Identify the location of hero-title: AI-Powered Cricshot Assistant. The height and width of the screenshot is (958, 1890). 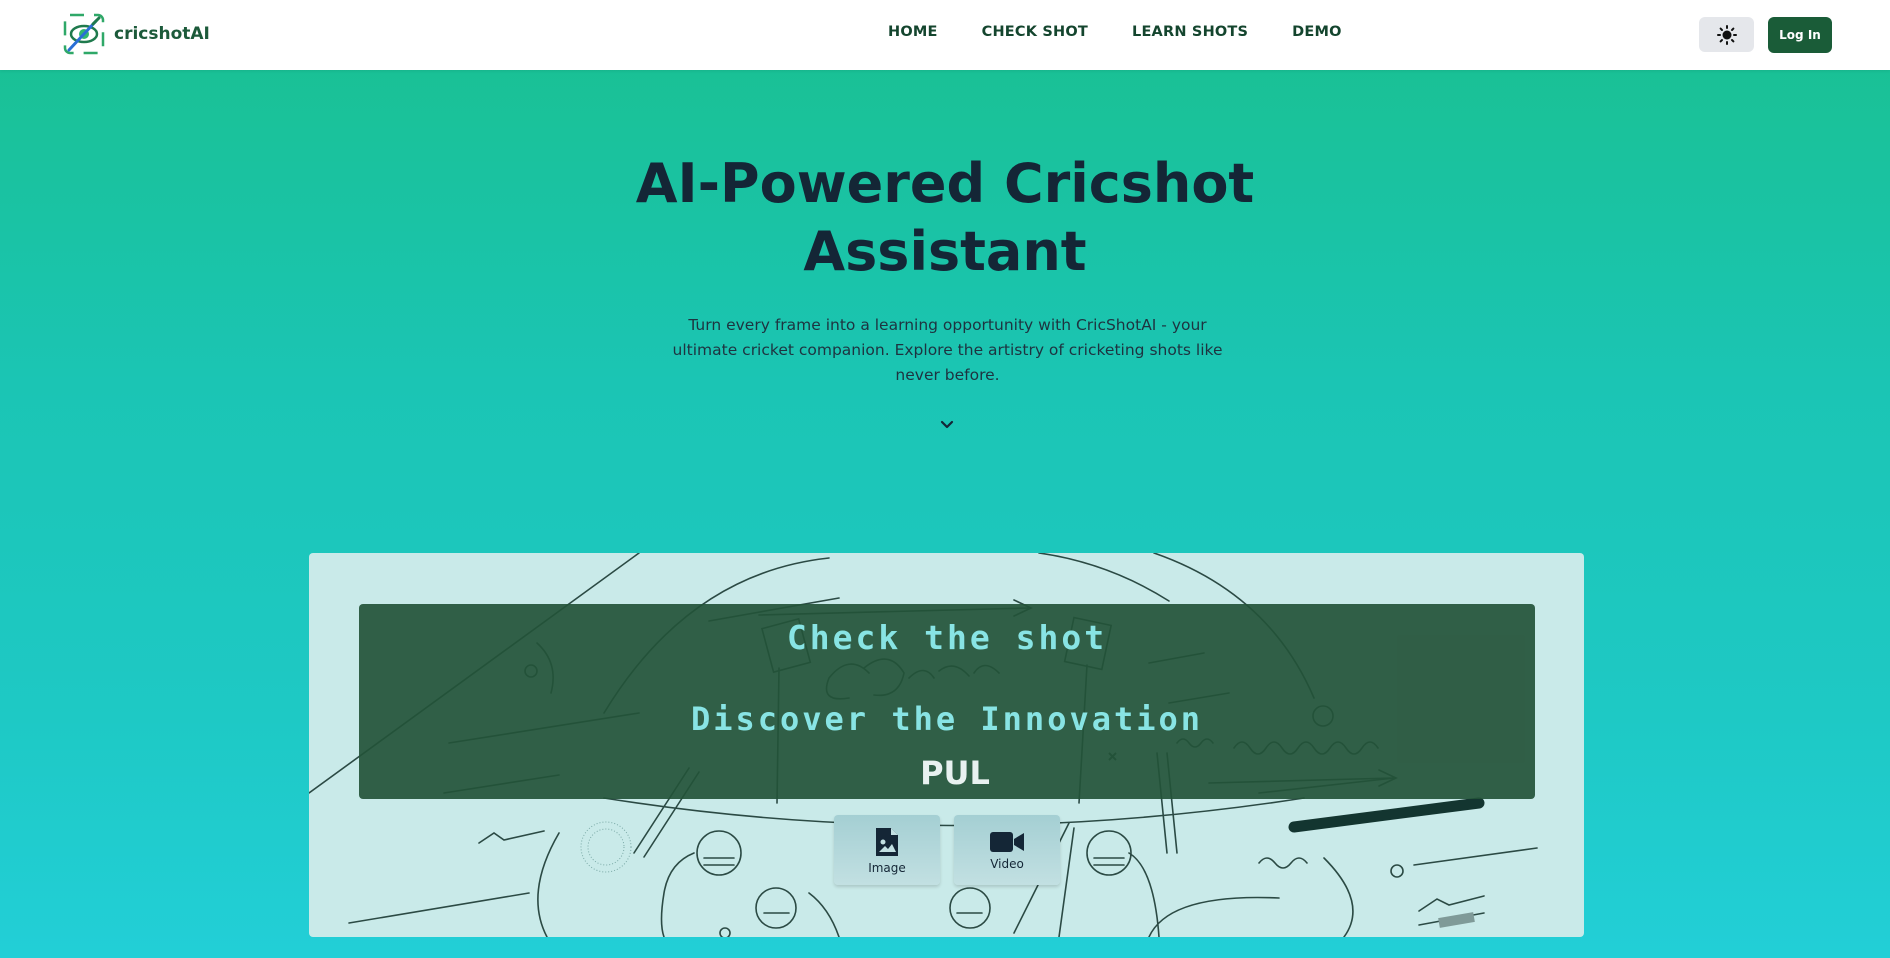
(945, 217).